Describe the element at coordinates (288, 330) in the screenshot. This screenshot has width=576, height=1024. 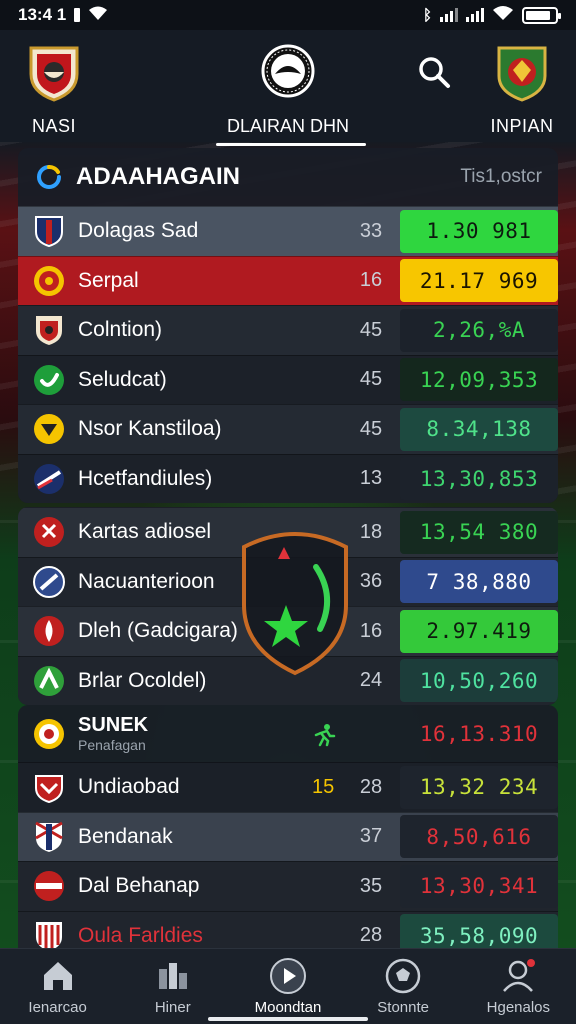
I see `table-row: Colntion) 45 2,26,%A` at that location.